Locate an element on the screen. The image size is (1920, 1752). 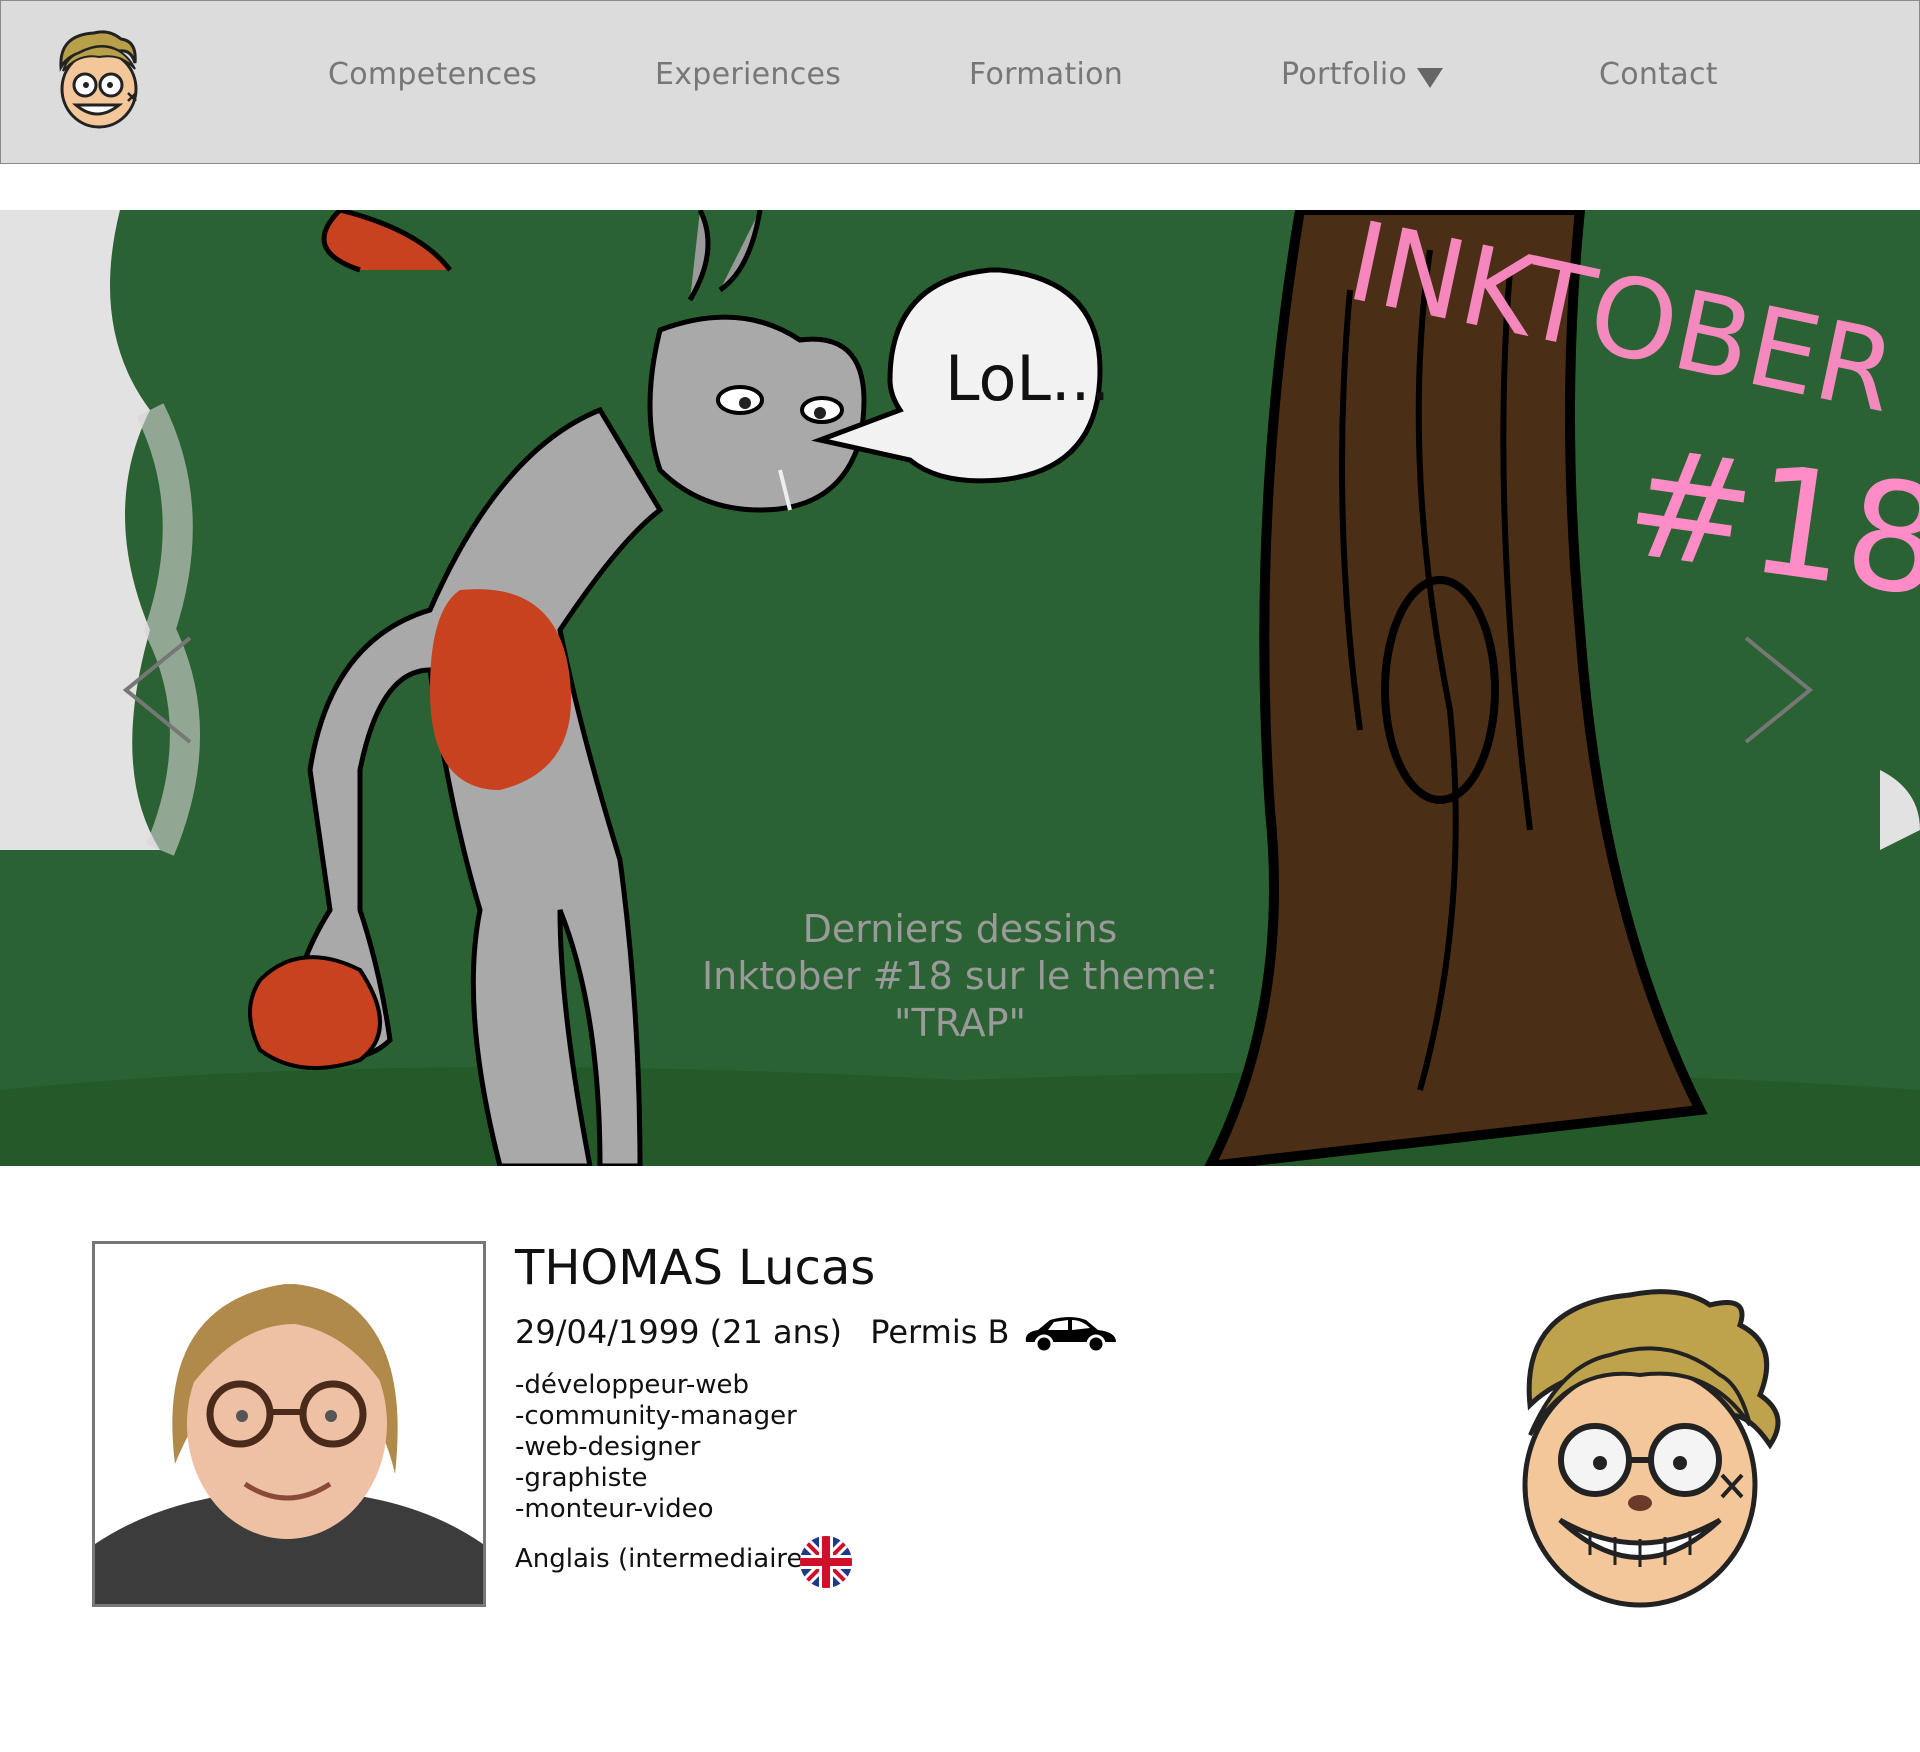
profile-name: THOMAS Lucas is located at coordinates (695, 1268).